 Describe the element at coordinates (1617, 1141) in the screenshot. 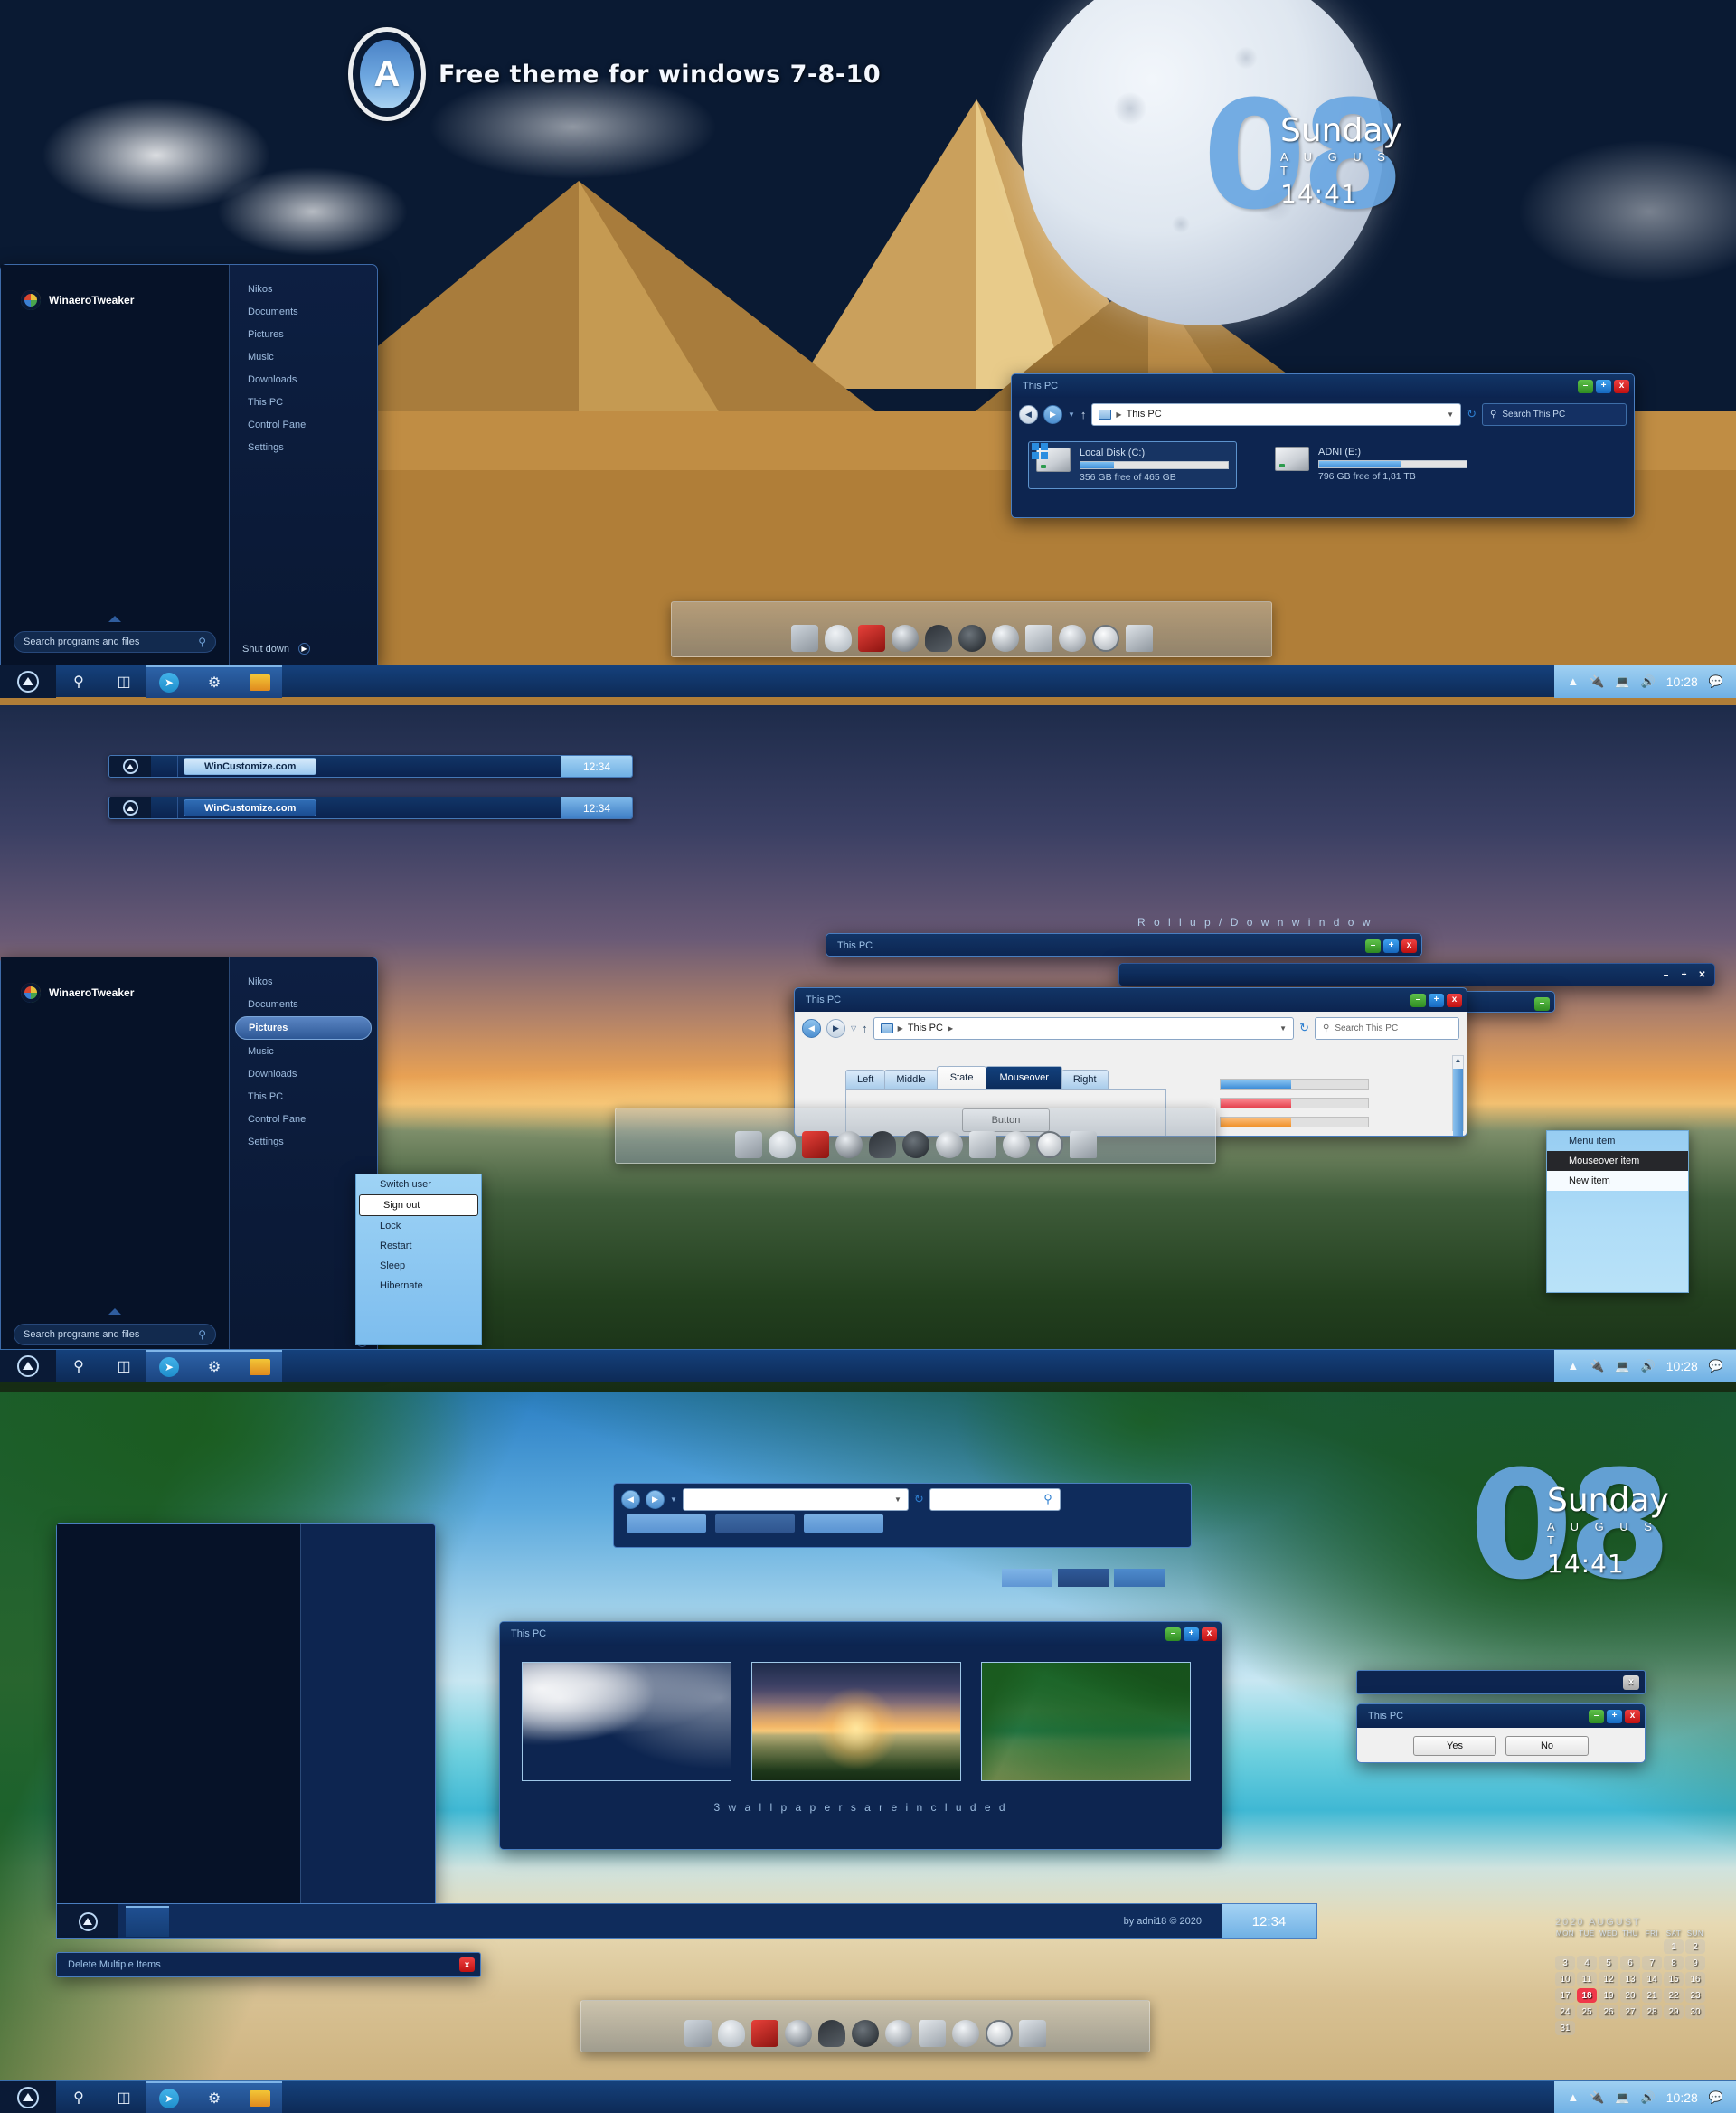

I see `menu-item-plain: Menu item` at that location.